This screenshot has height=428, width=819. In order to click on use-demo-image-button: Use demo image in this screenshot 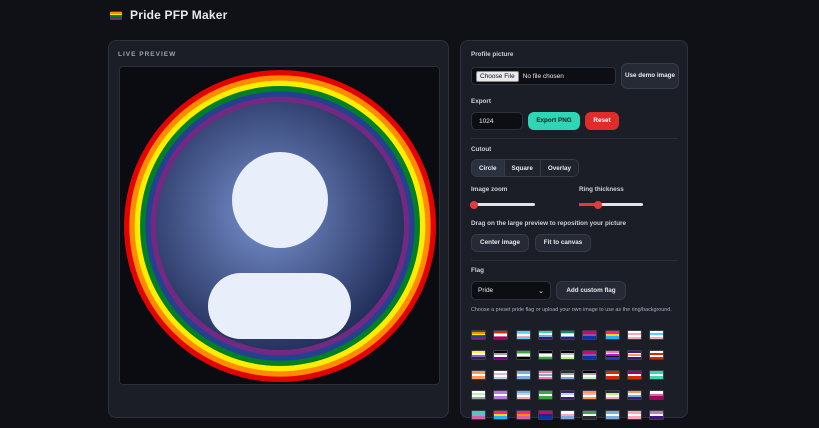, I will do `click(650, 76)`.